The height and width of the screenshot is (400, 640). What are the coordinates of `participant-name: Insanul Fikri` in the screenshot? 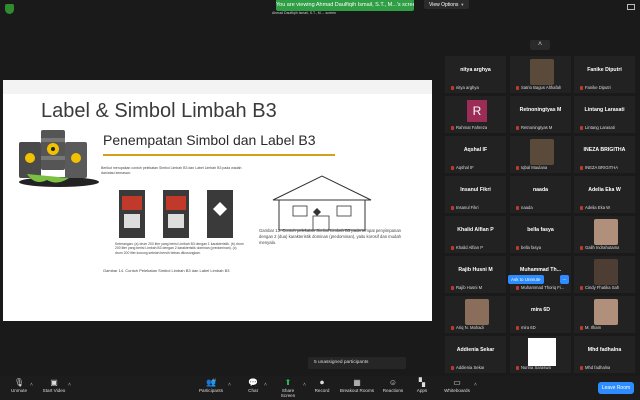 It's located at (475, 190).